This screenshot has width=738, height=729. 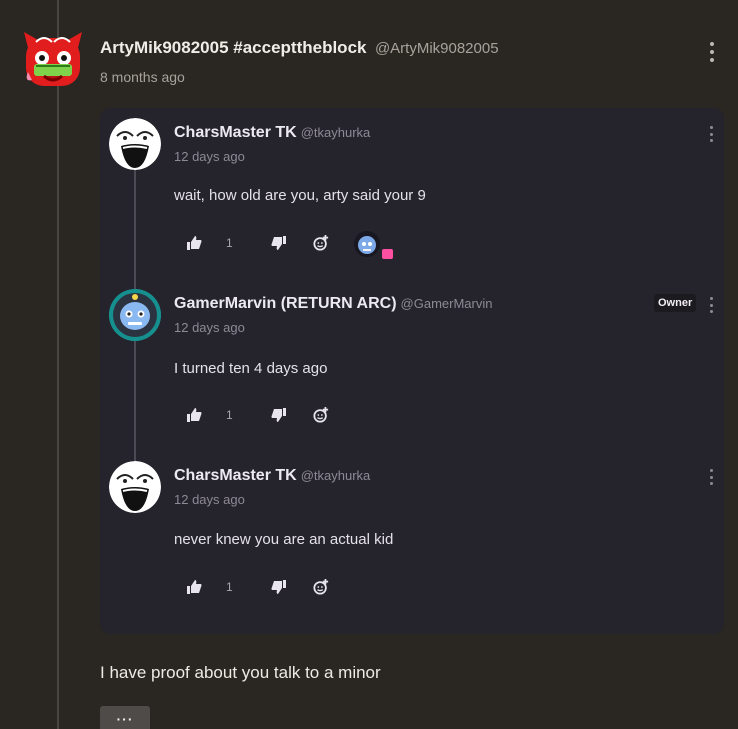 I want to click on reply-3-actions: 1, so click(x=257, y=587).